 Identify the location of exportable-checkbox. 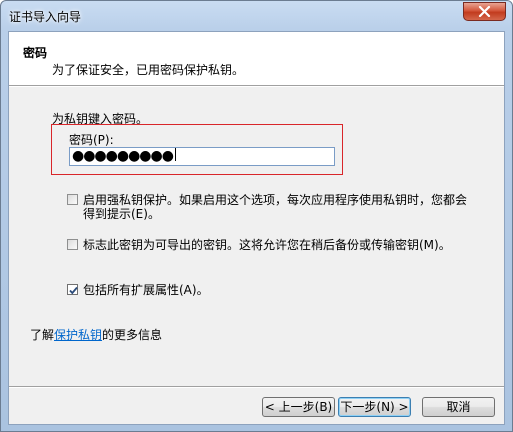
(72, 244).